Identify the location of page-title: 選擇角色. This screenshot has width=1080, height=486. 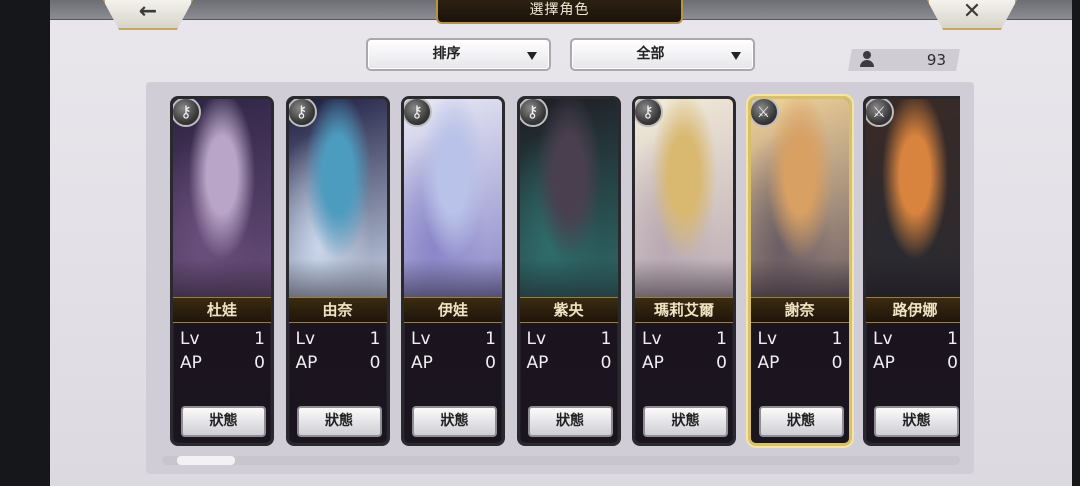
(559, 12).